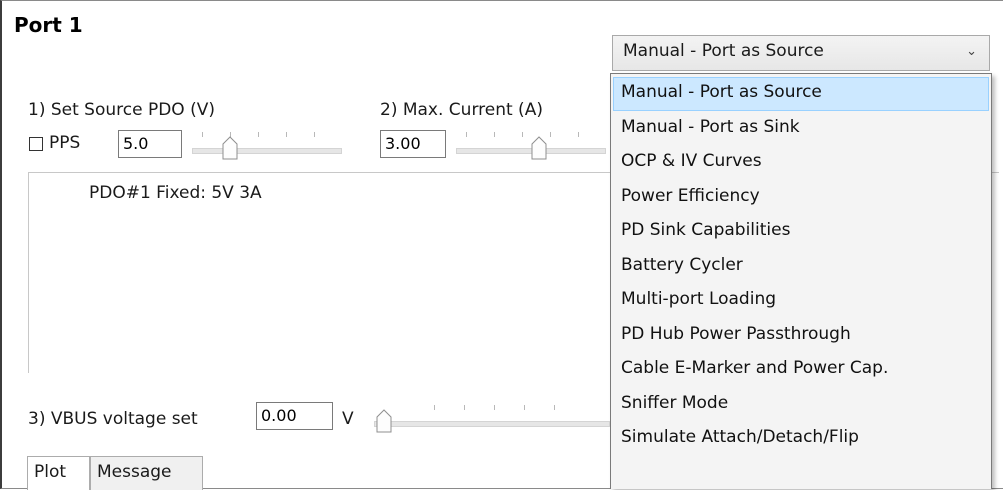 This screenshot has height=490, width=1003. What do you see at coordinates (121, 110) in the screenshot?
I see `source-pdo-label: 1) Set Source PDO (V)` at bounding box center [121, 110].